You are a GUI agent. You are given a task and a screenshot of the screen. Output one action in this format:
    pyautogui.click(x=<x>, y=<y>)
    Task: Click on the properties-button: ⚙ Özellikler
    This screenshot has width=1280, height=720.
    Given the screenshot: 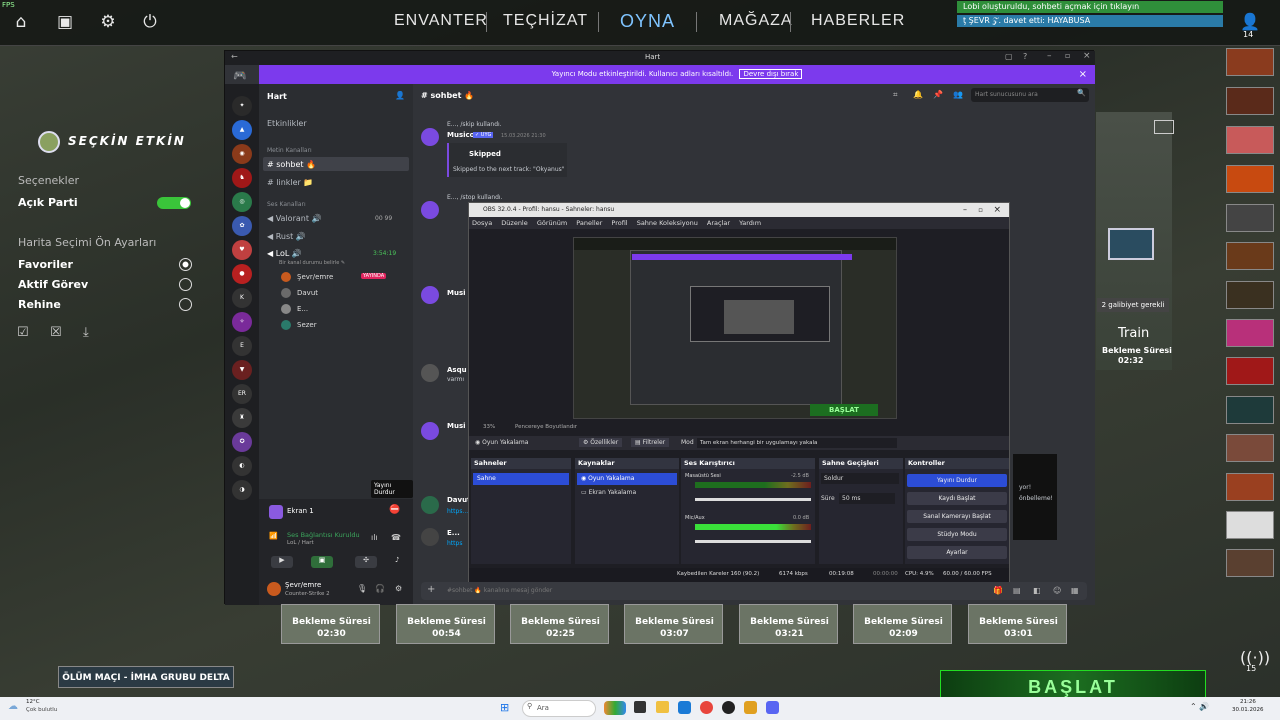 What is the action you would take?
    pyautogui.click(x=601, y=442)
    